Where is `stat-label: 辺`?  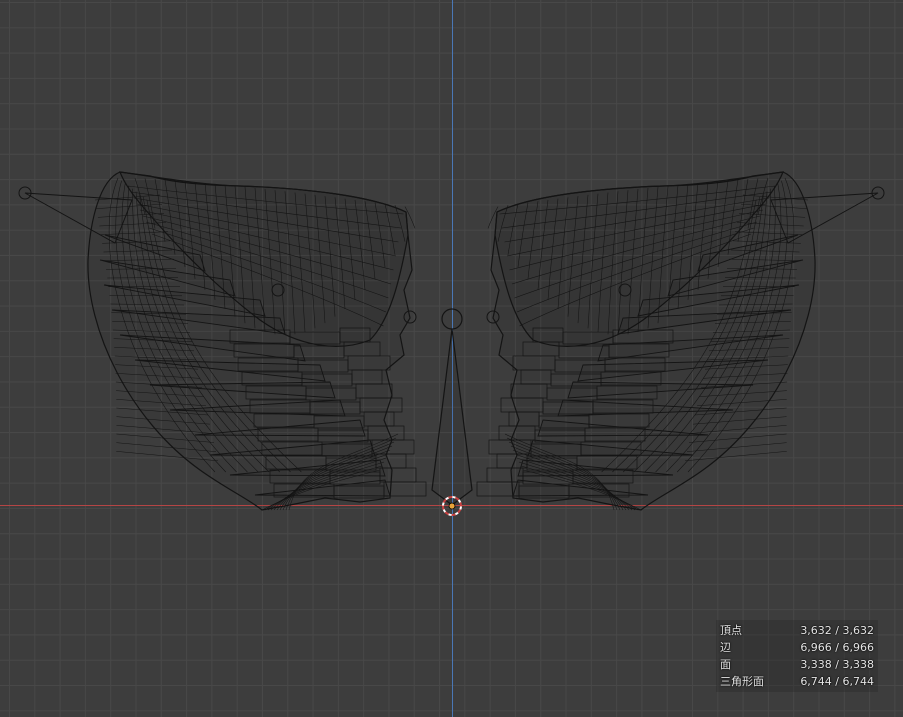
stat-label: 辺 is located at coordinates (725, 647).